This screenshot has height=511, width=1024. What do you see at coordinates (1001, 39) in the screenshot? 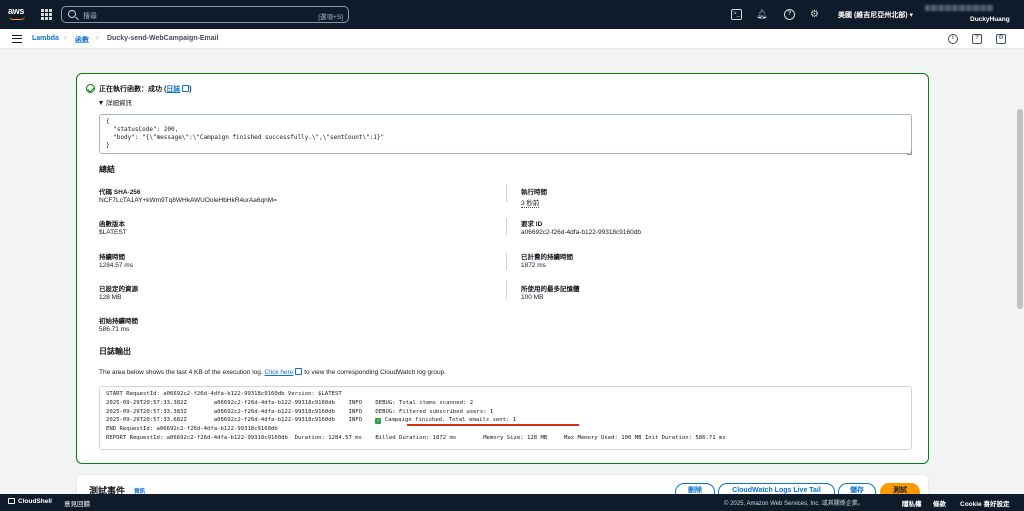
I see `settings-icon: ⚙` at bounding box center [1001, 39].